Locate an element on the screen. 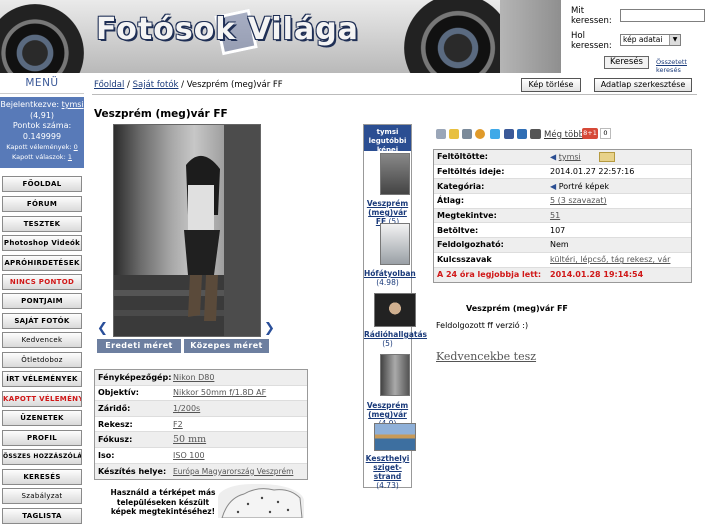 The height and width of the screenshot is (524, 707). arrow-left-icon: ◀ is located at coordinates (553, 157).